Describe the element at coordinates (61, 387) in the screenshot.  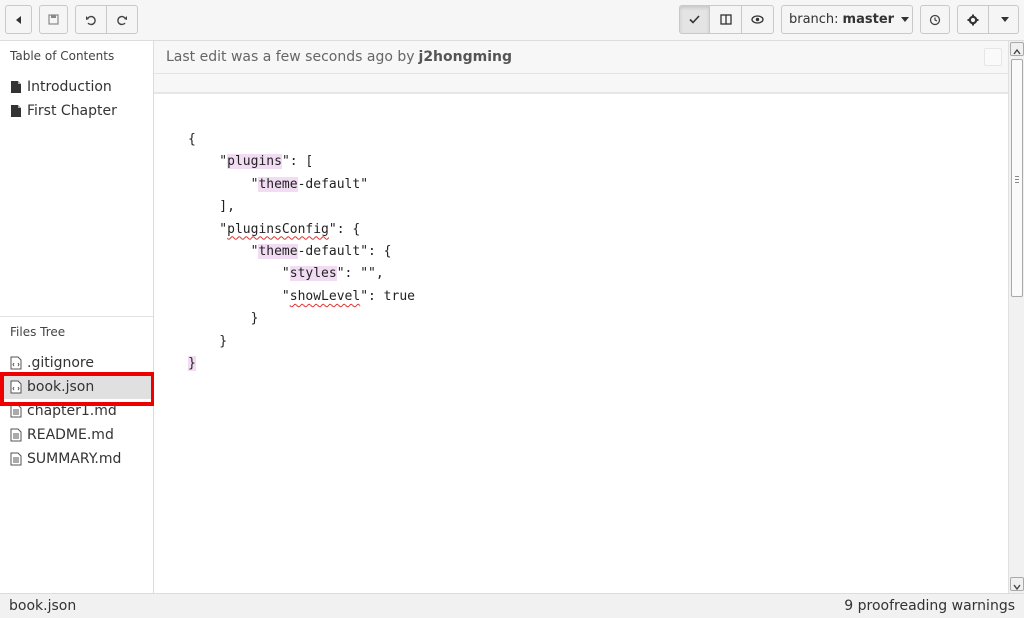
I see `file-item-label: book.json` at that location.